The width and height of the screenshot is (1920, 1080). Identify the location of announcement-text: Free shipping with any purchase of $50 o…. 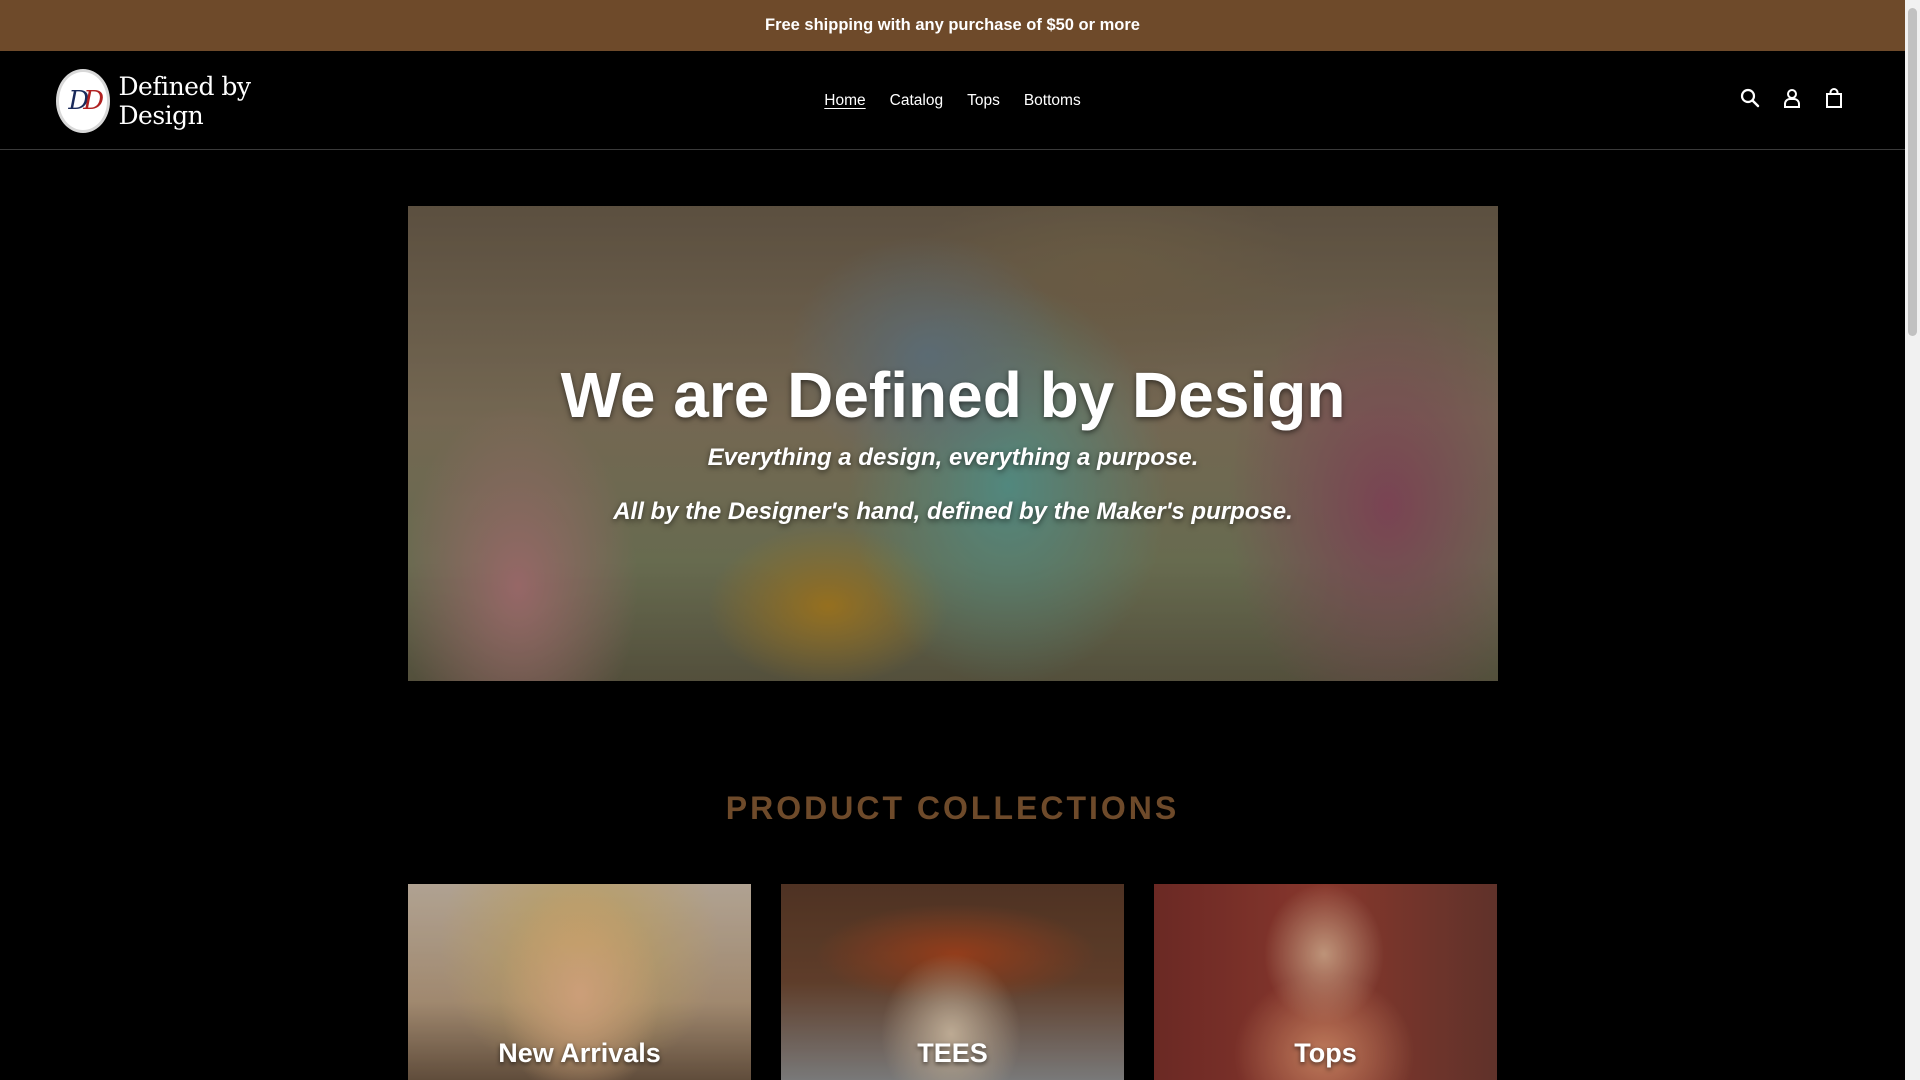
(952, 25).